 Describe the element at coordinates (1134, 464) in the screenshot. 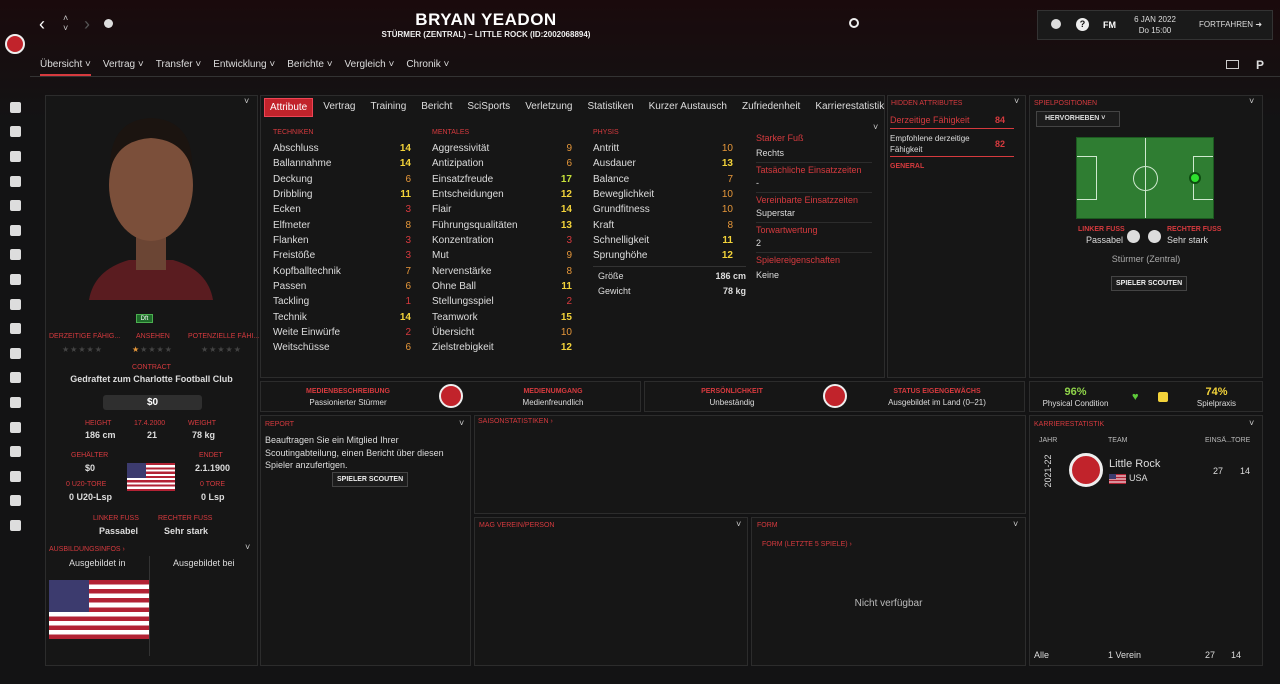

I see `career-team-name: Little Rock` at that location.